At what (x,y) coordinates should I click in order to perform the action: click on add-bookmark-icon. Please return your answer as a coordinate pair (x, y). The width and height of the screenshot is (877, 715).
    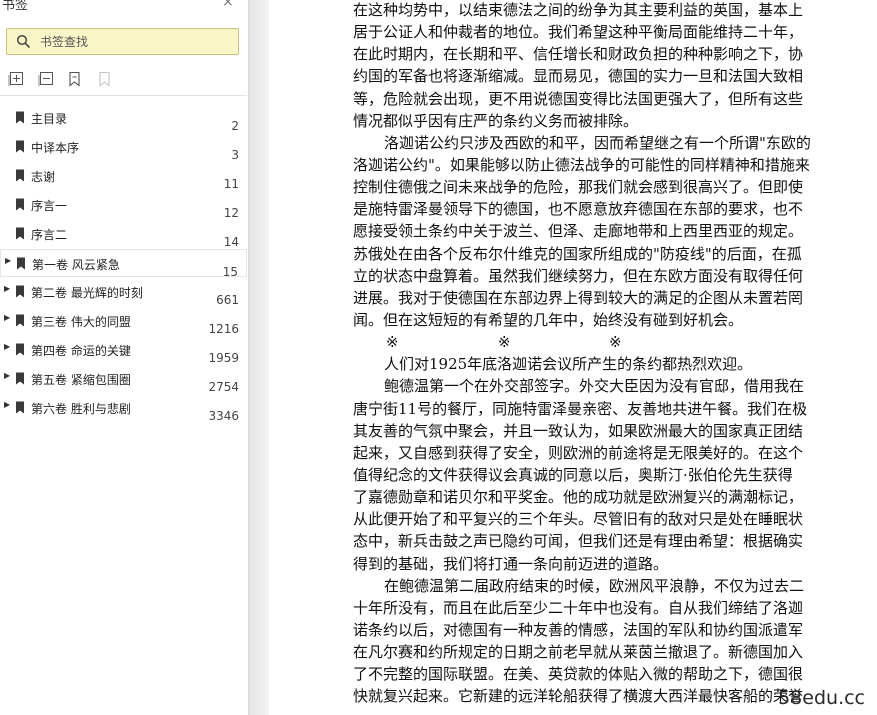
    Looking at the image, I should click on (74, 79).